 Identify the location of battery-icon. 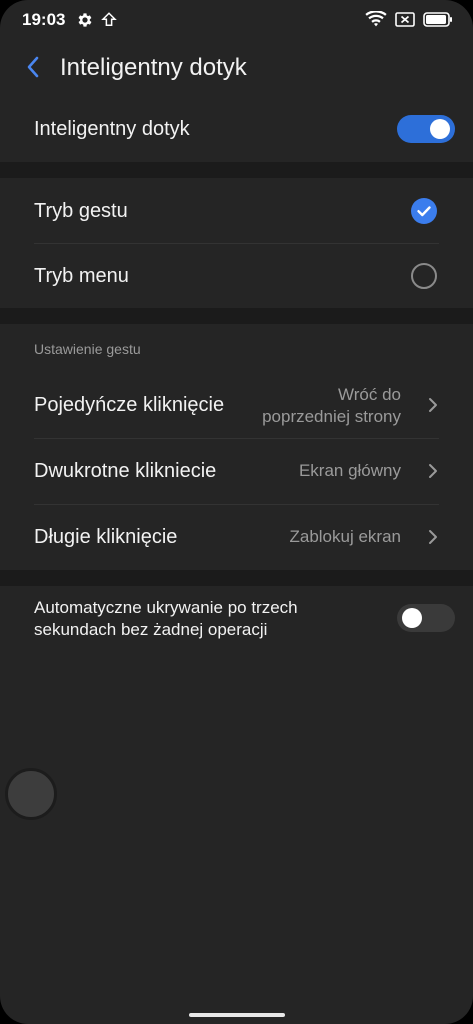
(437, 19).